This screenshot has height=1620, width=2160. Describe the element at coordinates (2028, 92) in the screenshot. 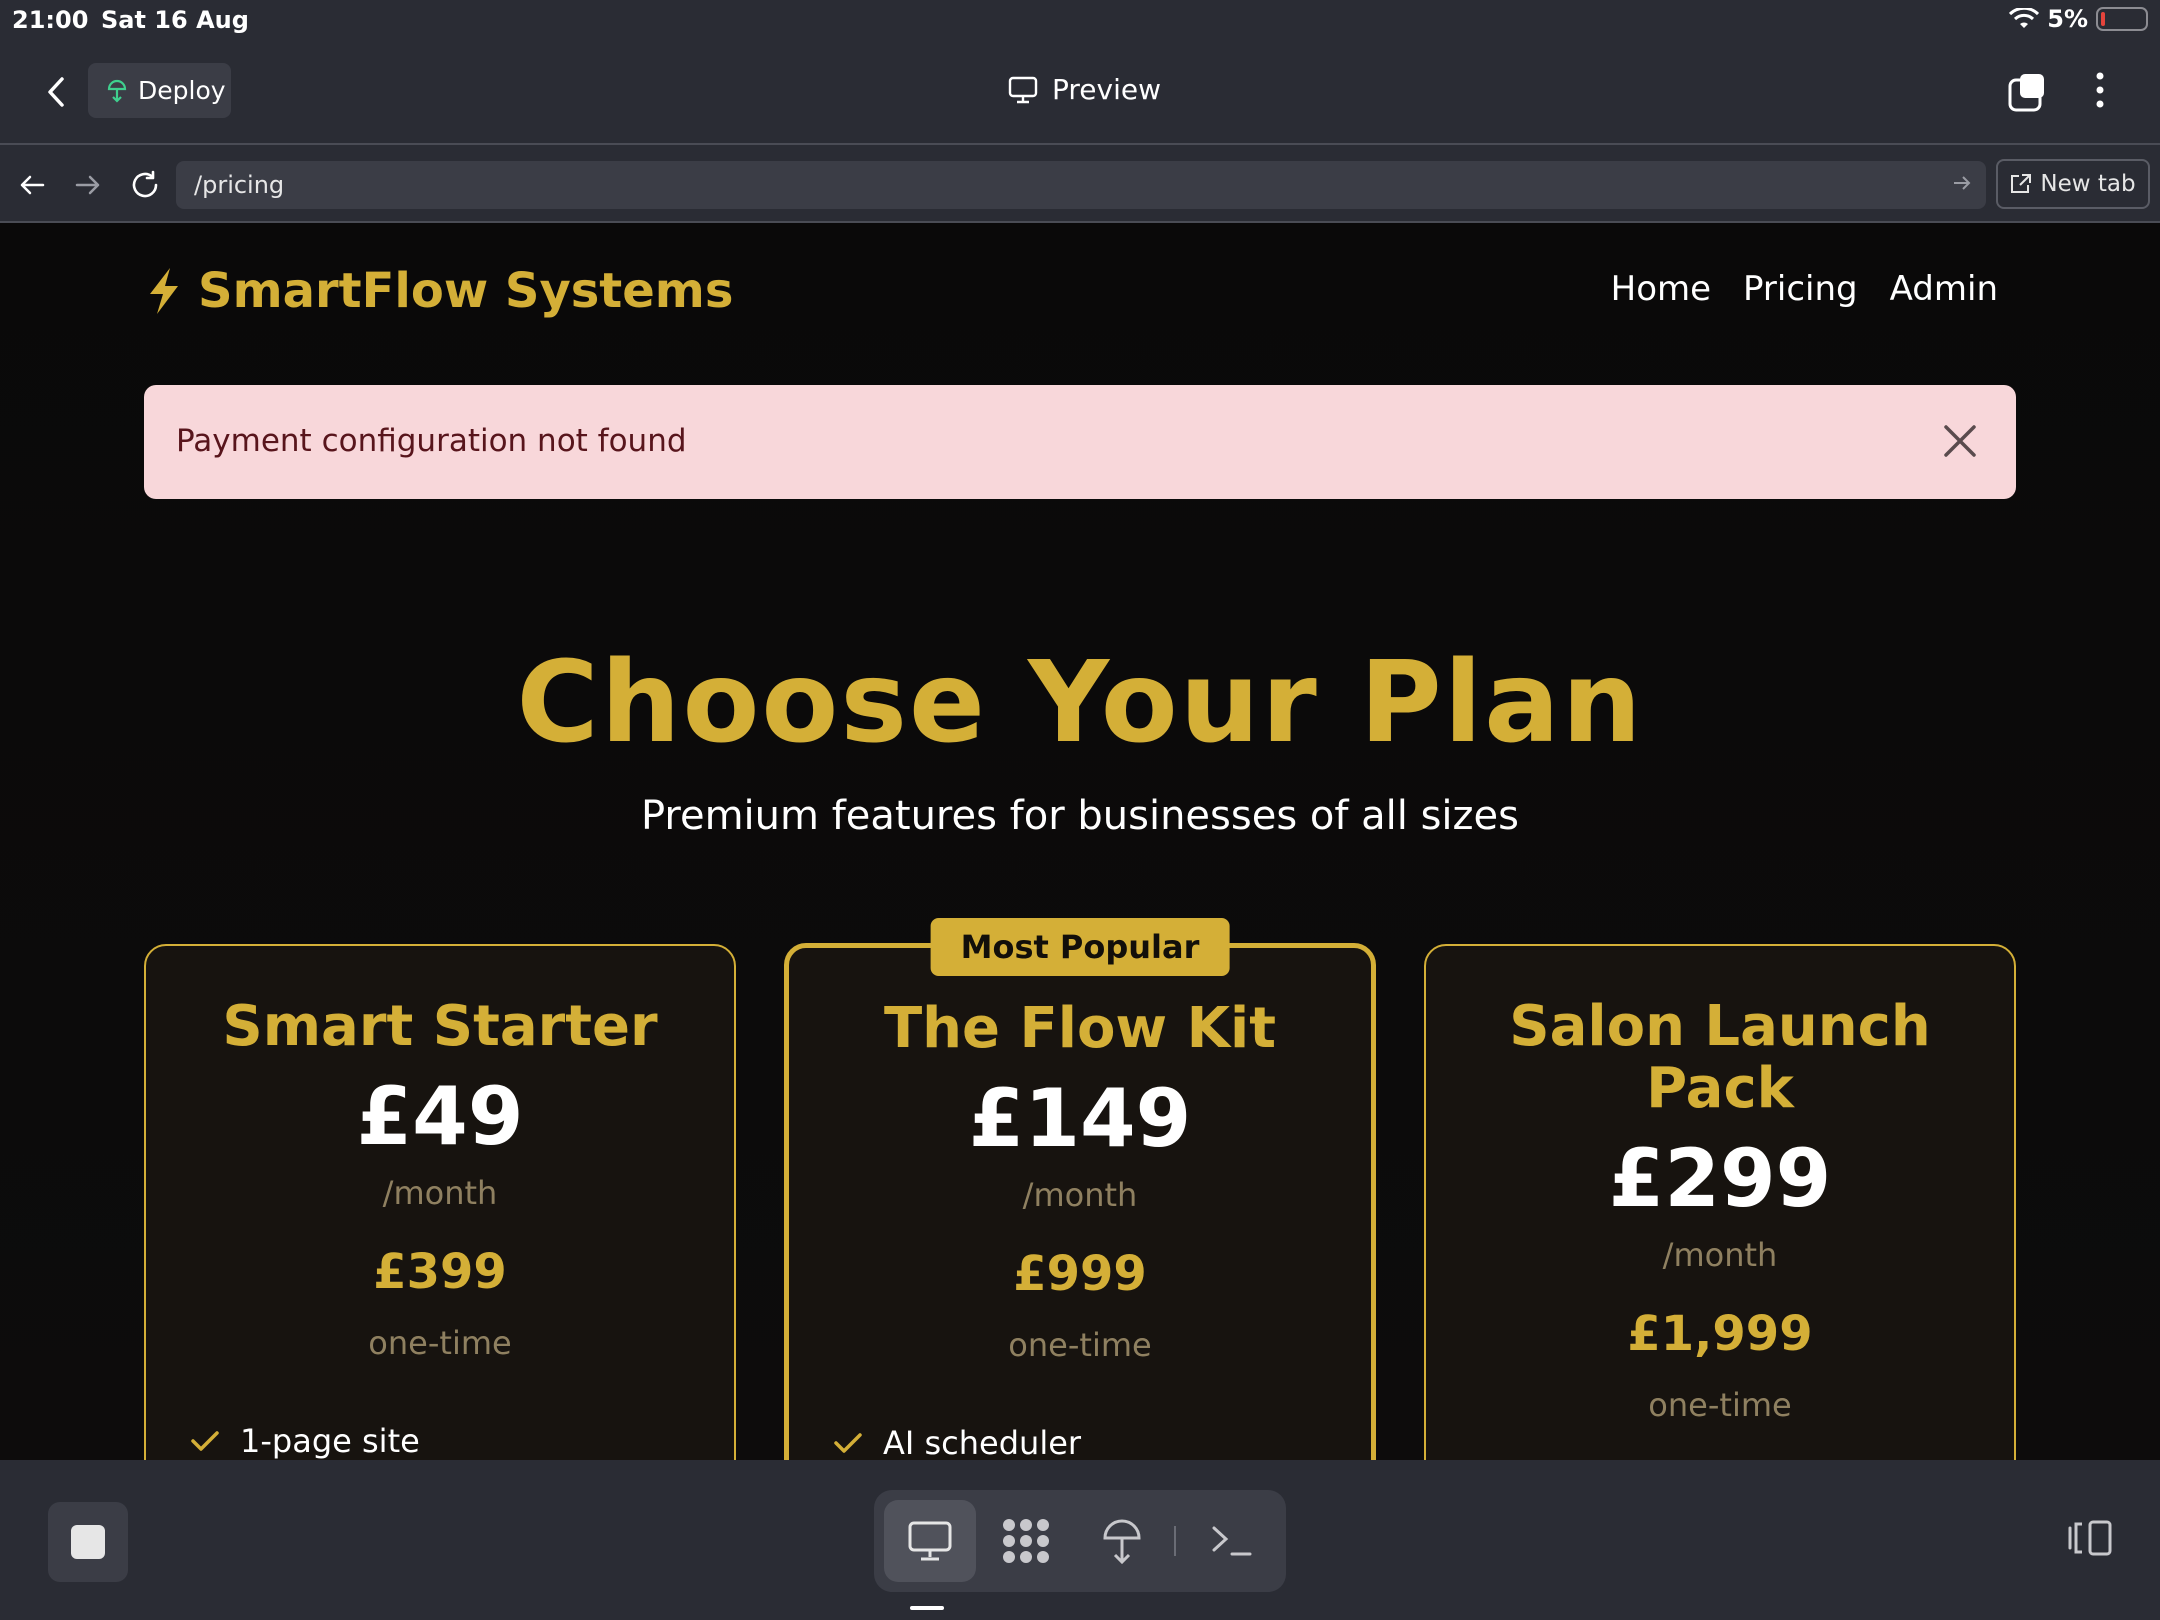

I see `tabs-icon` at that location.